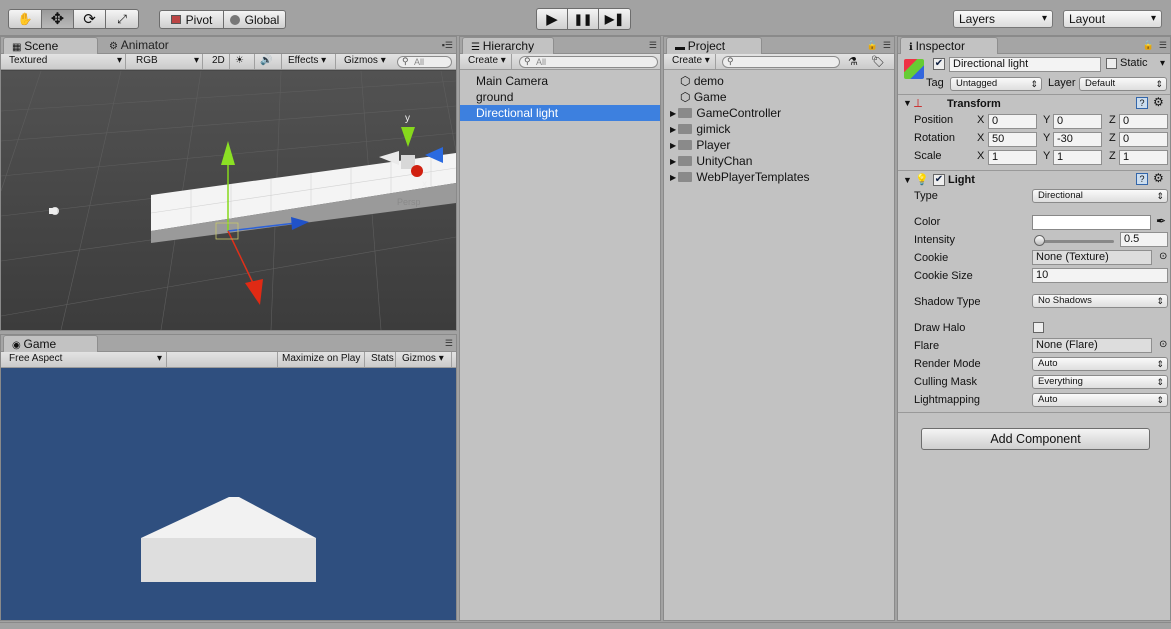 Image resolution: width=1171 pixels, height=629 pixels. Describe the element at coordinates (89, 19) in the screenshot. I see `rotate-tool-button: ⟳` at that location.